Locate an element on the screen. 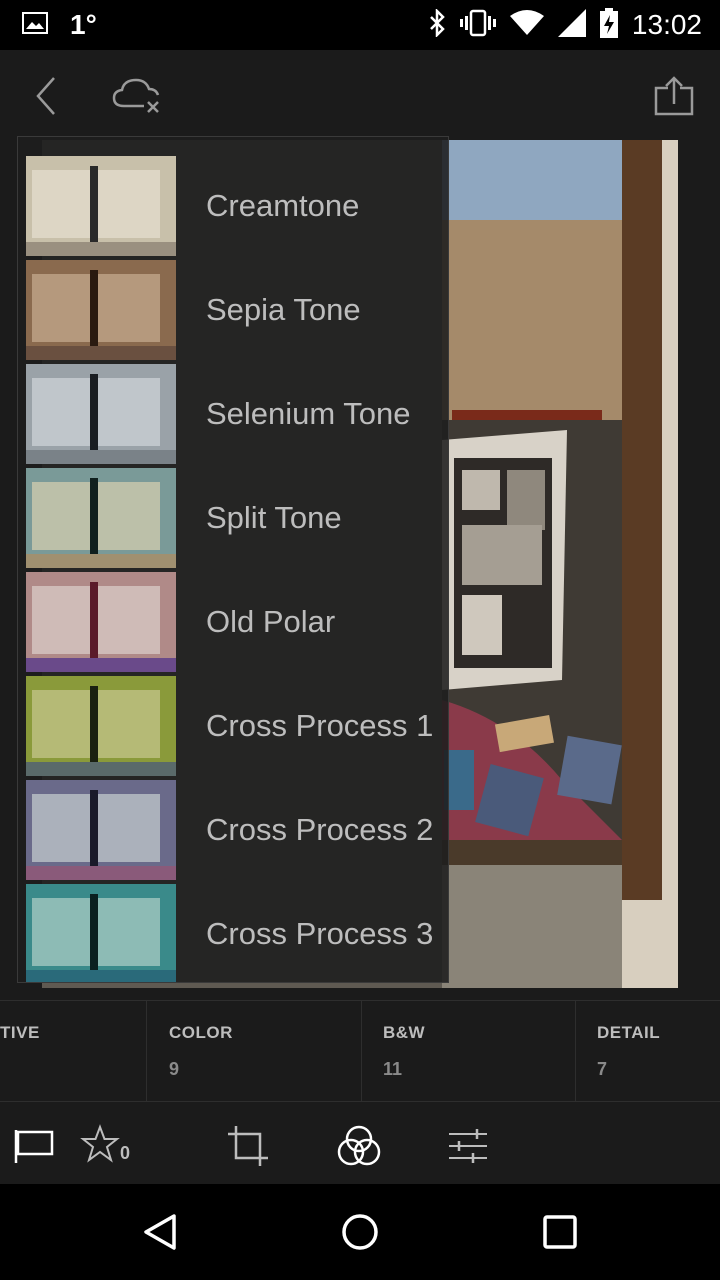  preset-label: Selenium Tone is located at coordinates (308, 413).